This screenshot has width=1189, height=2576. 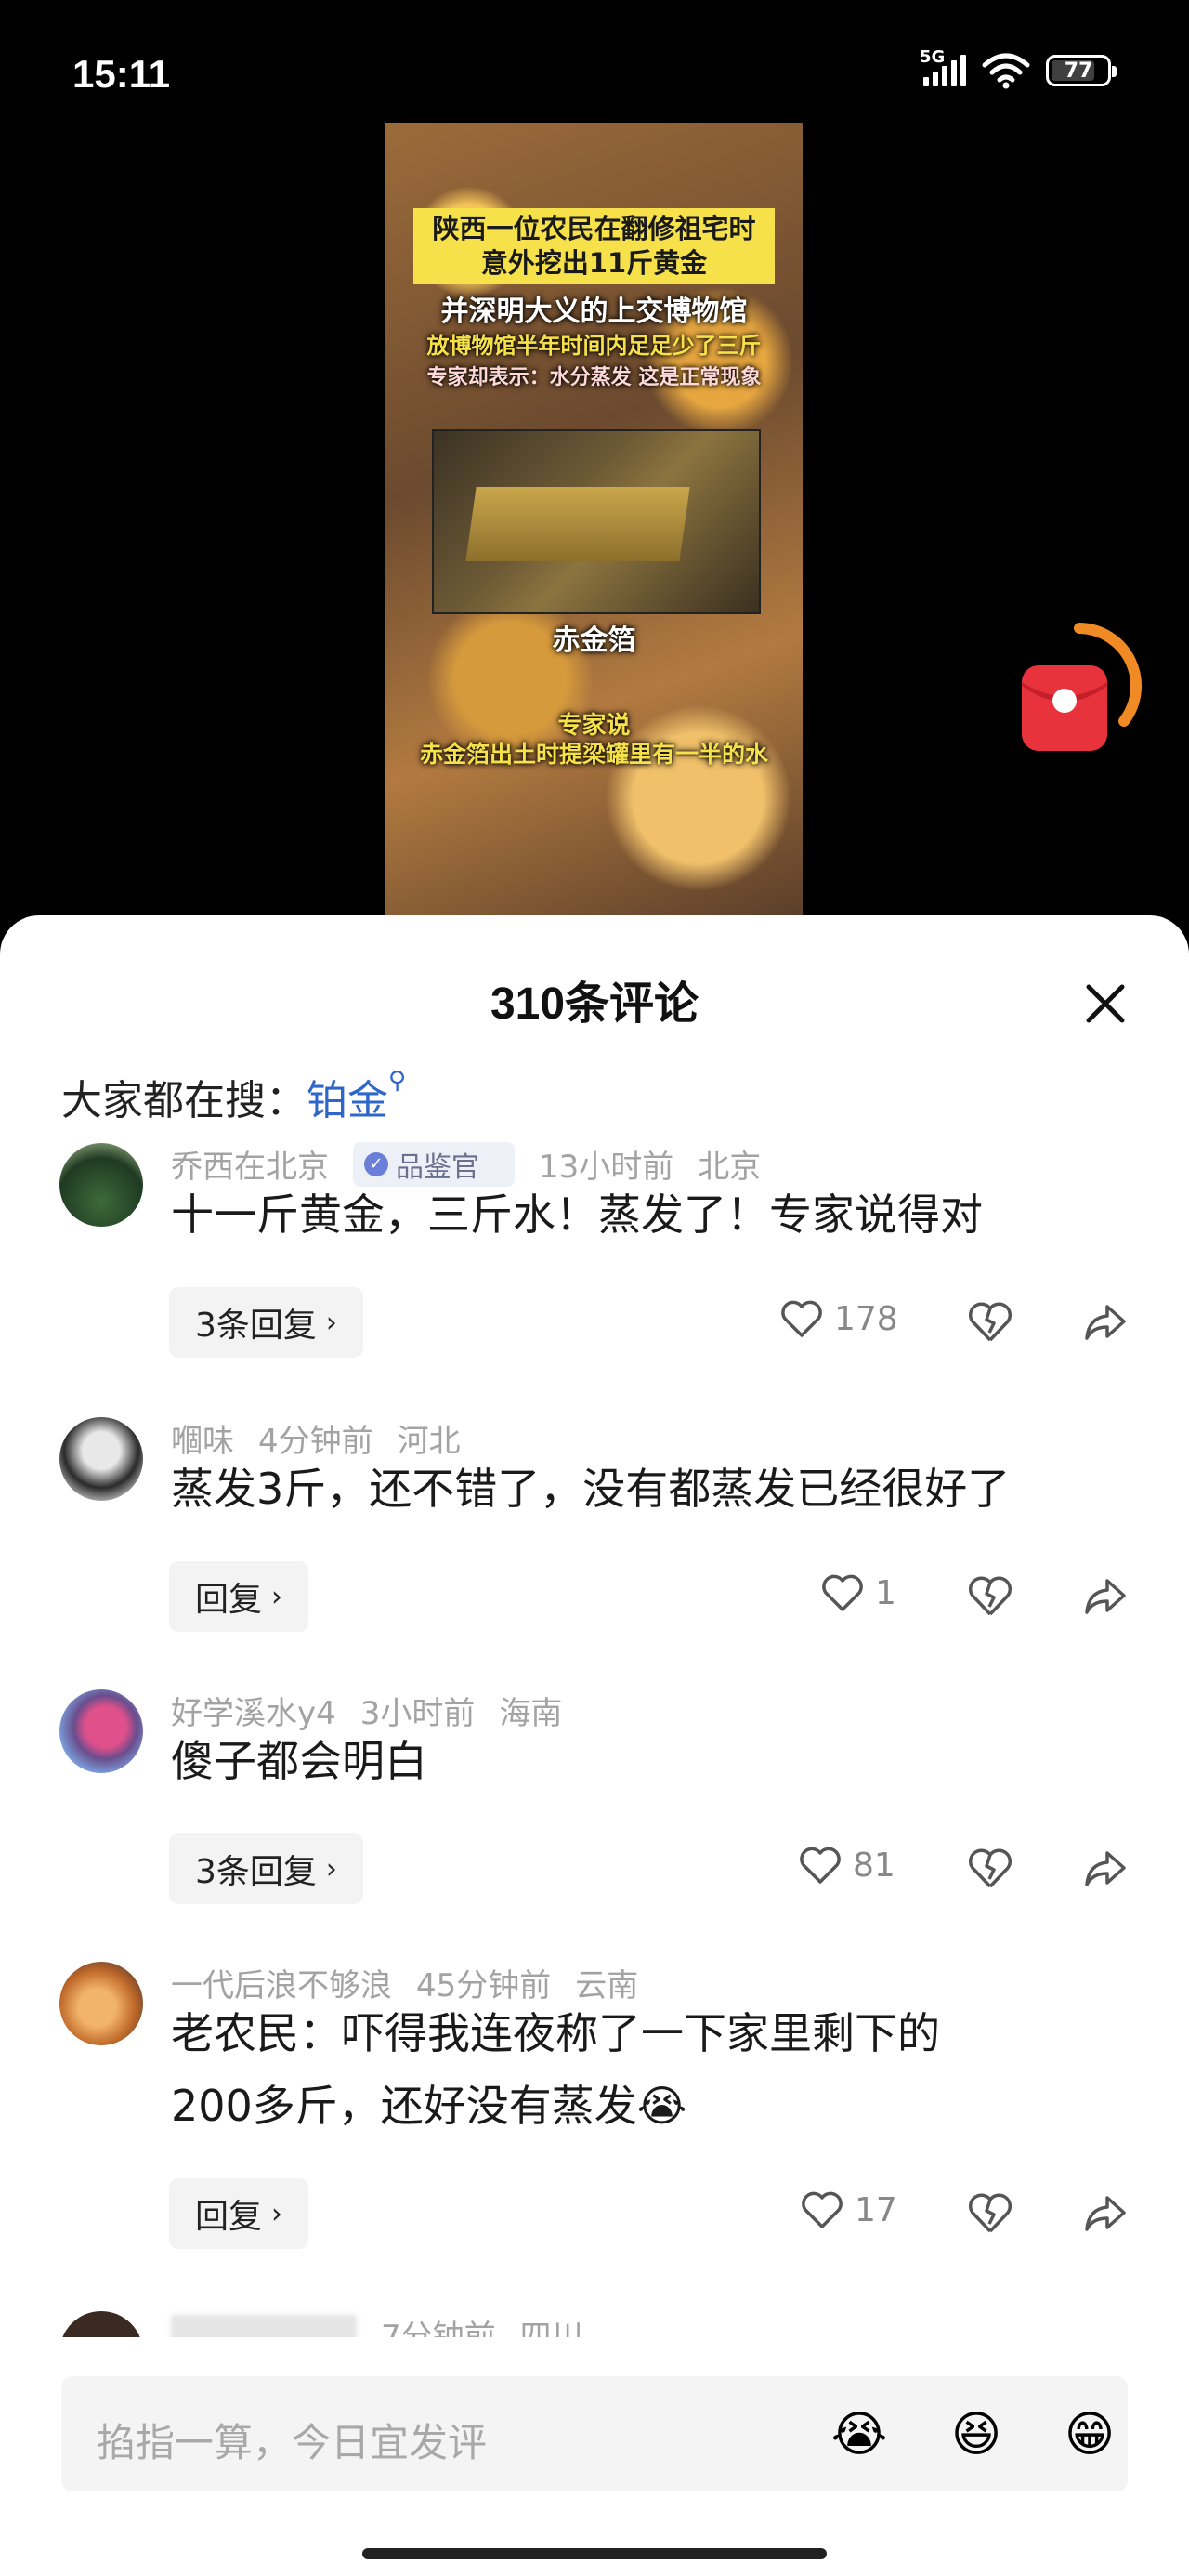 I want to click on comment-text: 傻子都会明白, so click(x=299, y=1761).